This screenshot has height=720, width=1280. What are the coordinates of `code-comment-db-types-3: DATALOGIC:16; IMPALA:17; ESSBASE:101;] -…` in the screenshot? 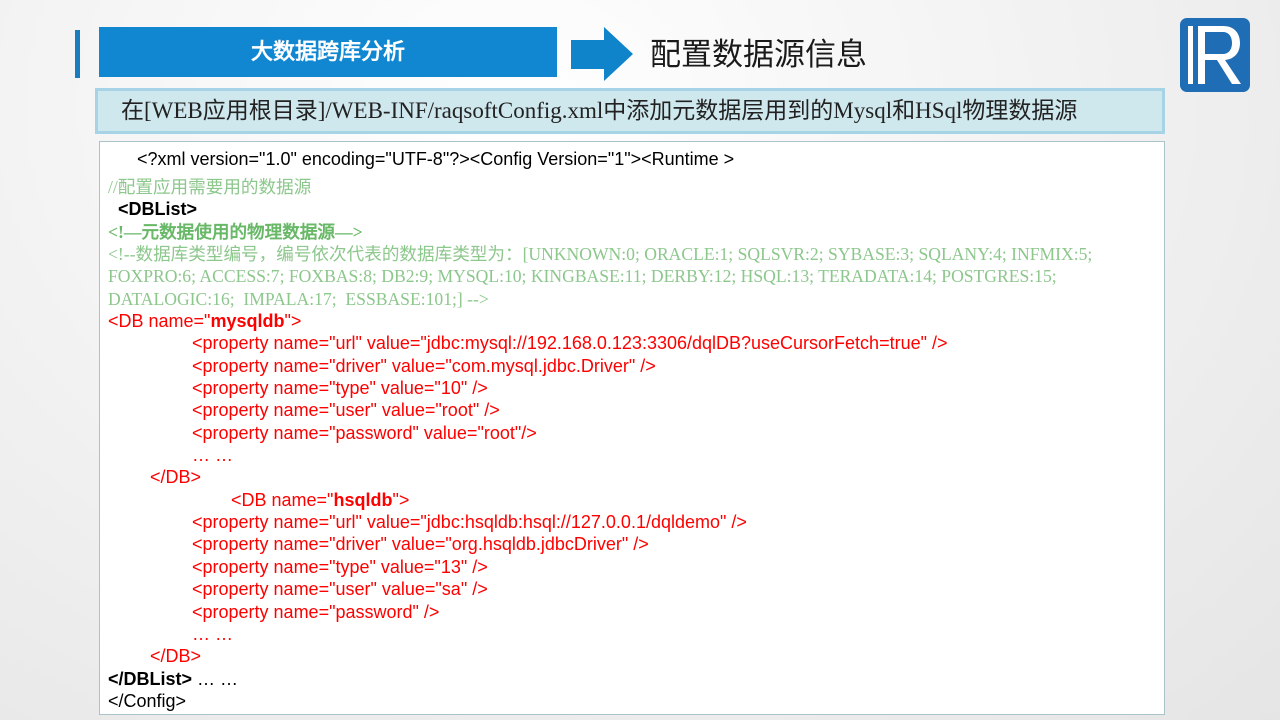 It's located at (298, 298).